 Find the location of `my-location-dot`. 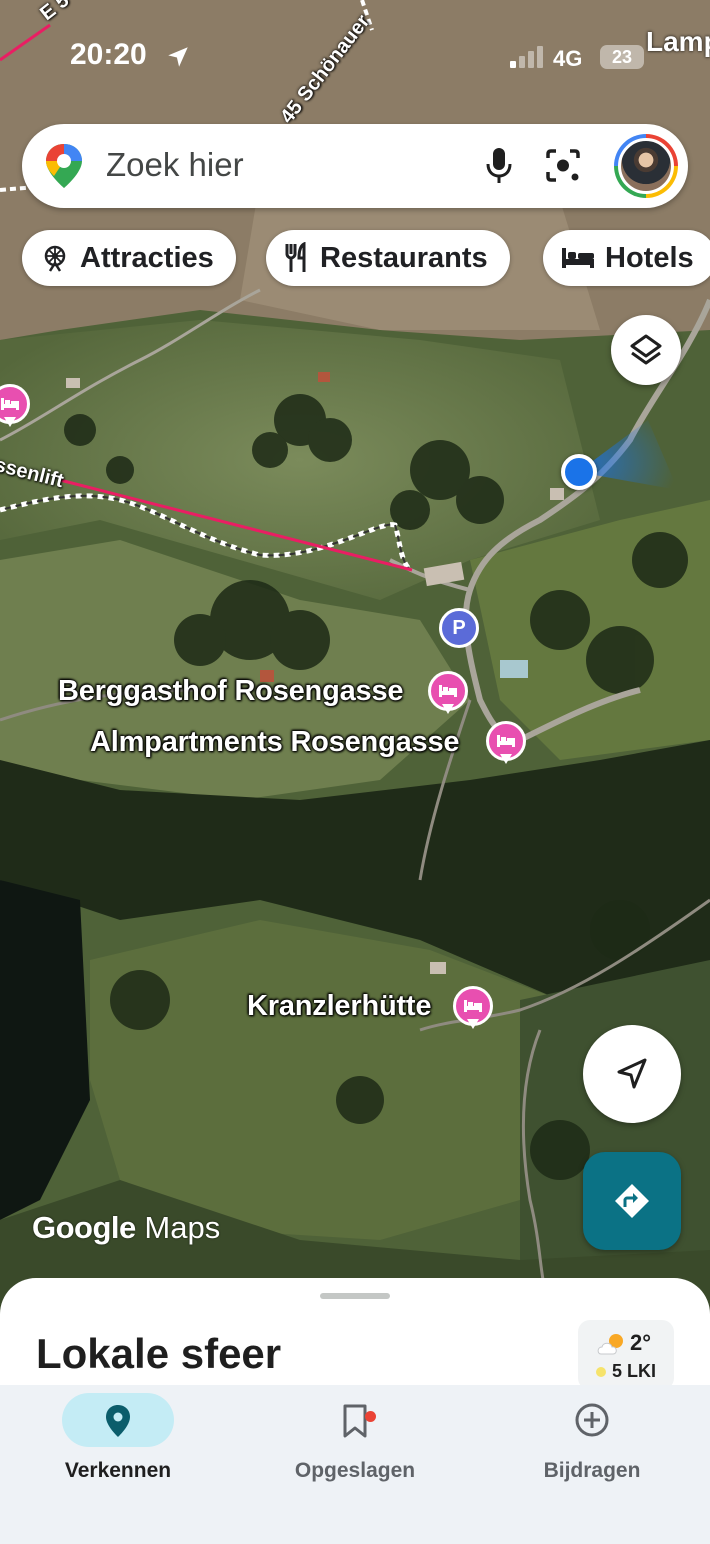

my-location-dot is located at coordinates (579, 472).